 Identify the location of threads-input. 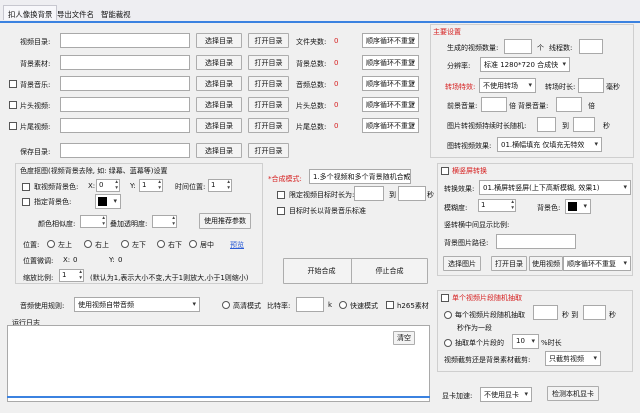
(591, 46).